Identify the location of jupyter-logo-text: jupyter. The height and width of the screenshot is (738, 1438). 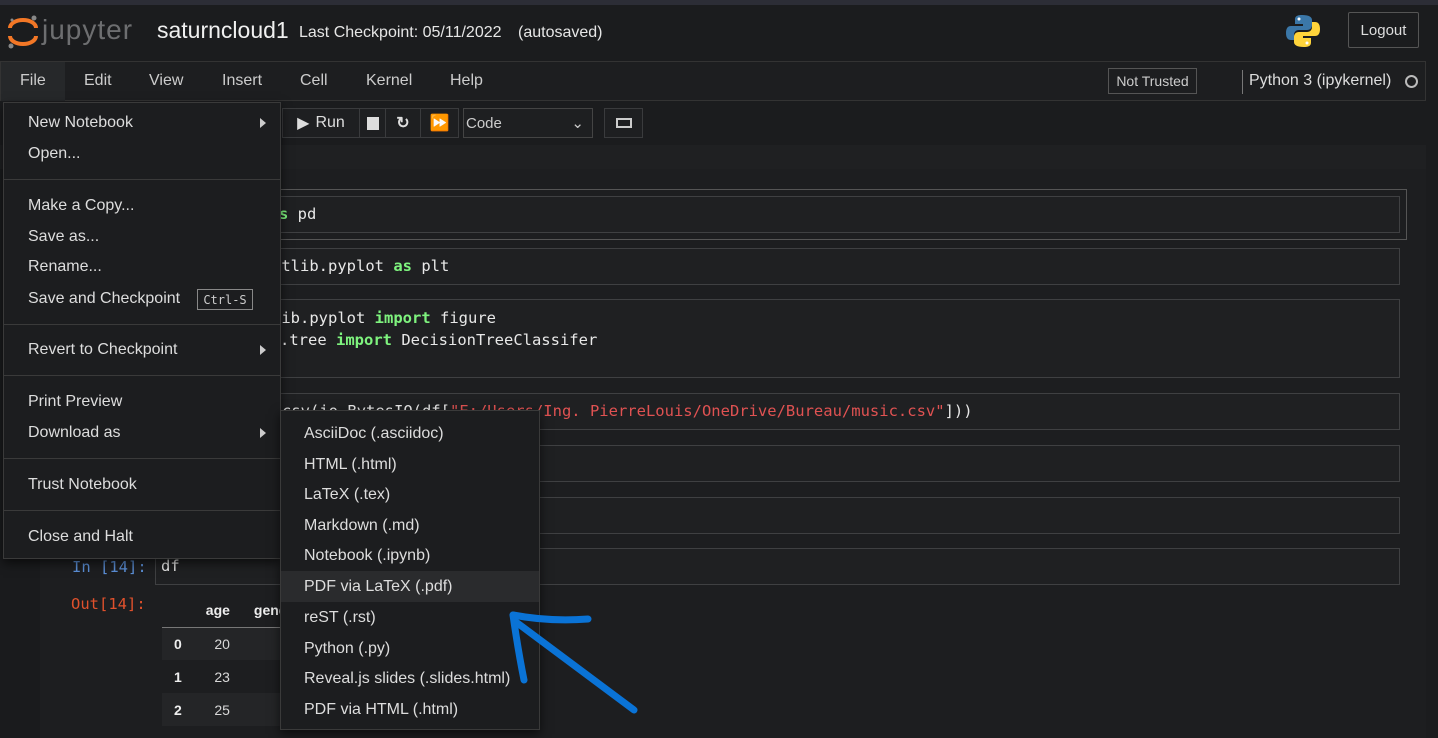
(87, 30).